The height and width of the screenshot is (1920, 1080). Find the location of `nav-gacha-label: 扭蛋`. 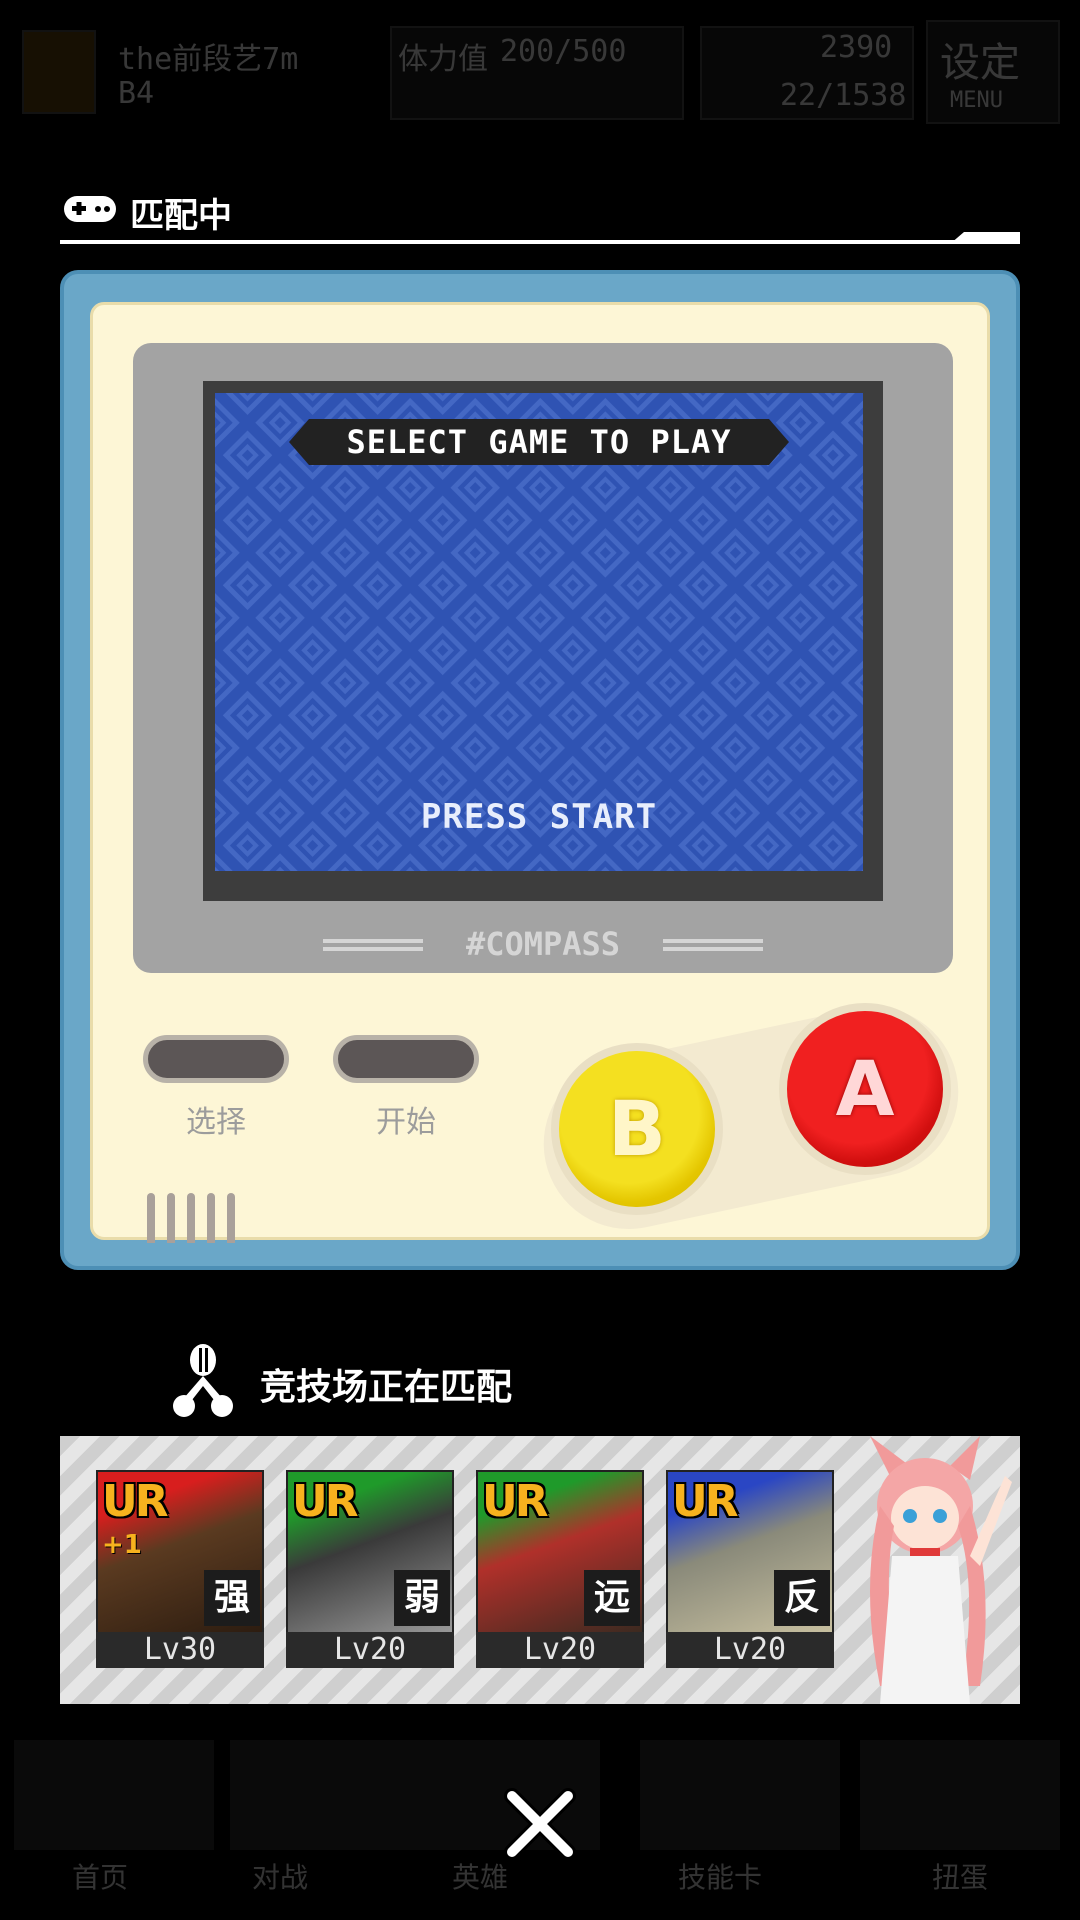

nav-gacha-label: 扭蛋 is located at coordinates (959, 1877).